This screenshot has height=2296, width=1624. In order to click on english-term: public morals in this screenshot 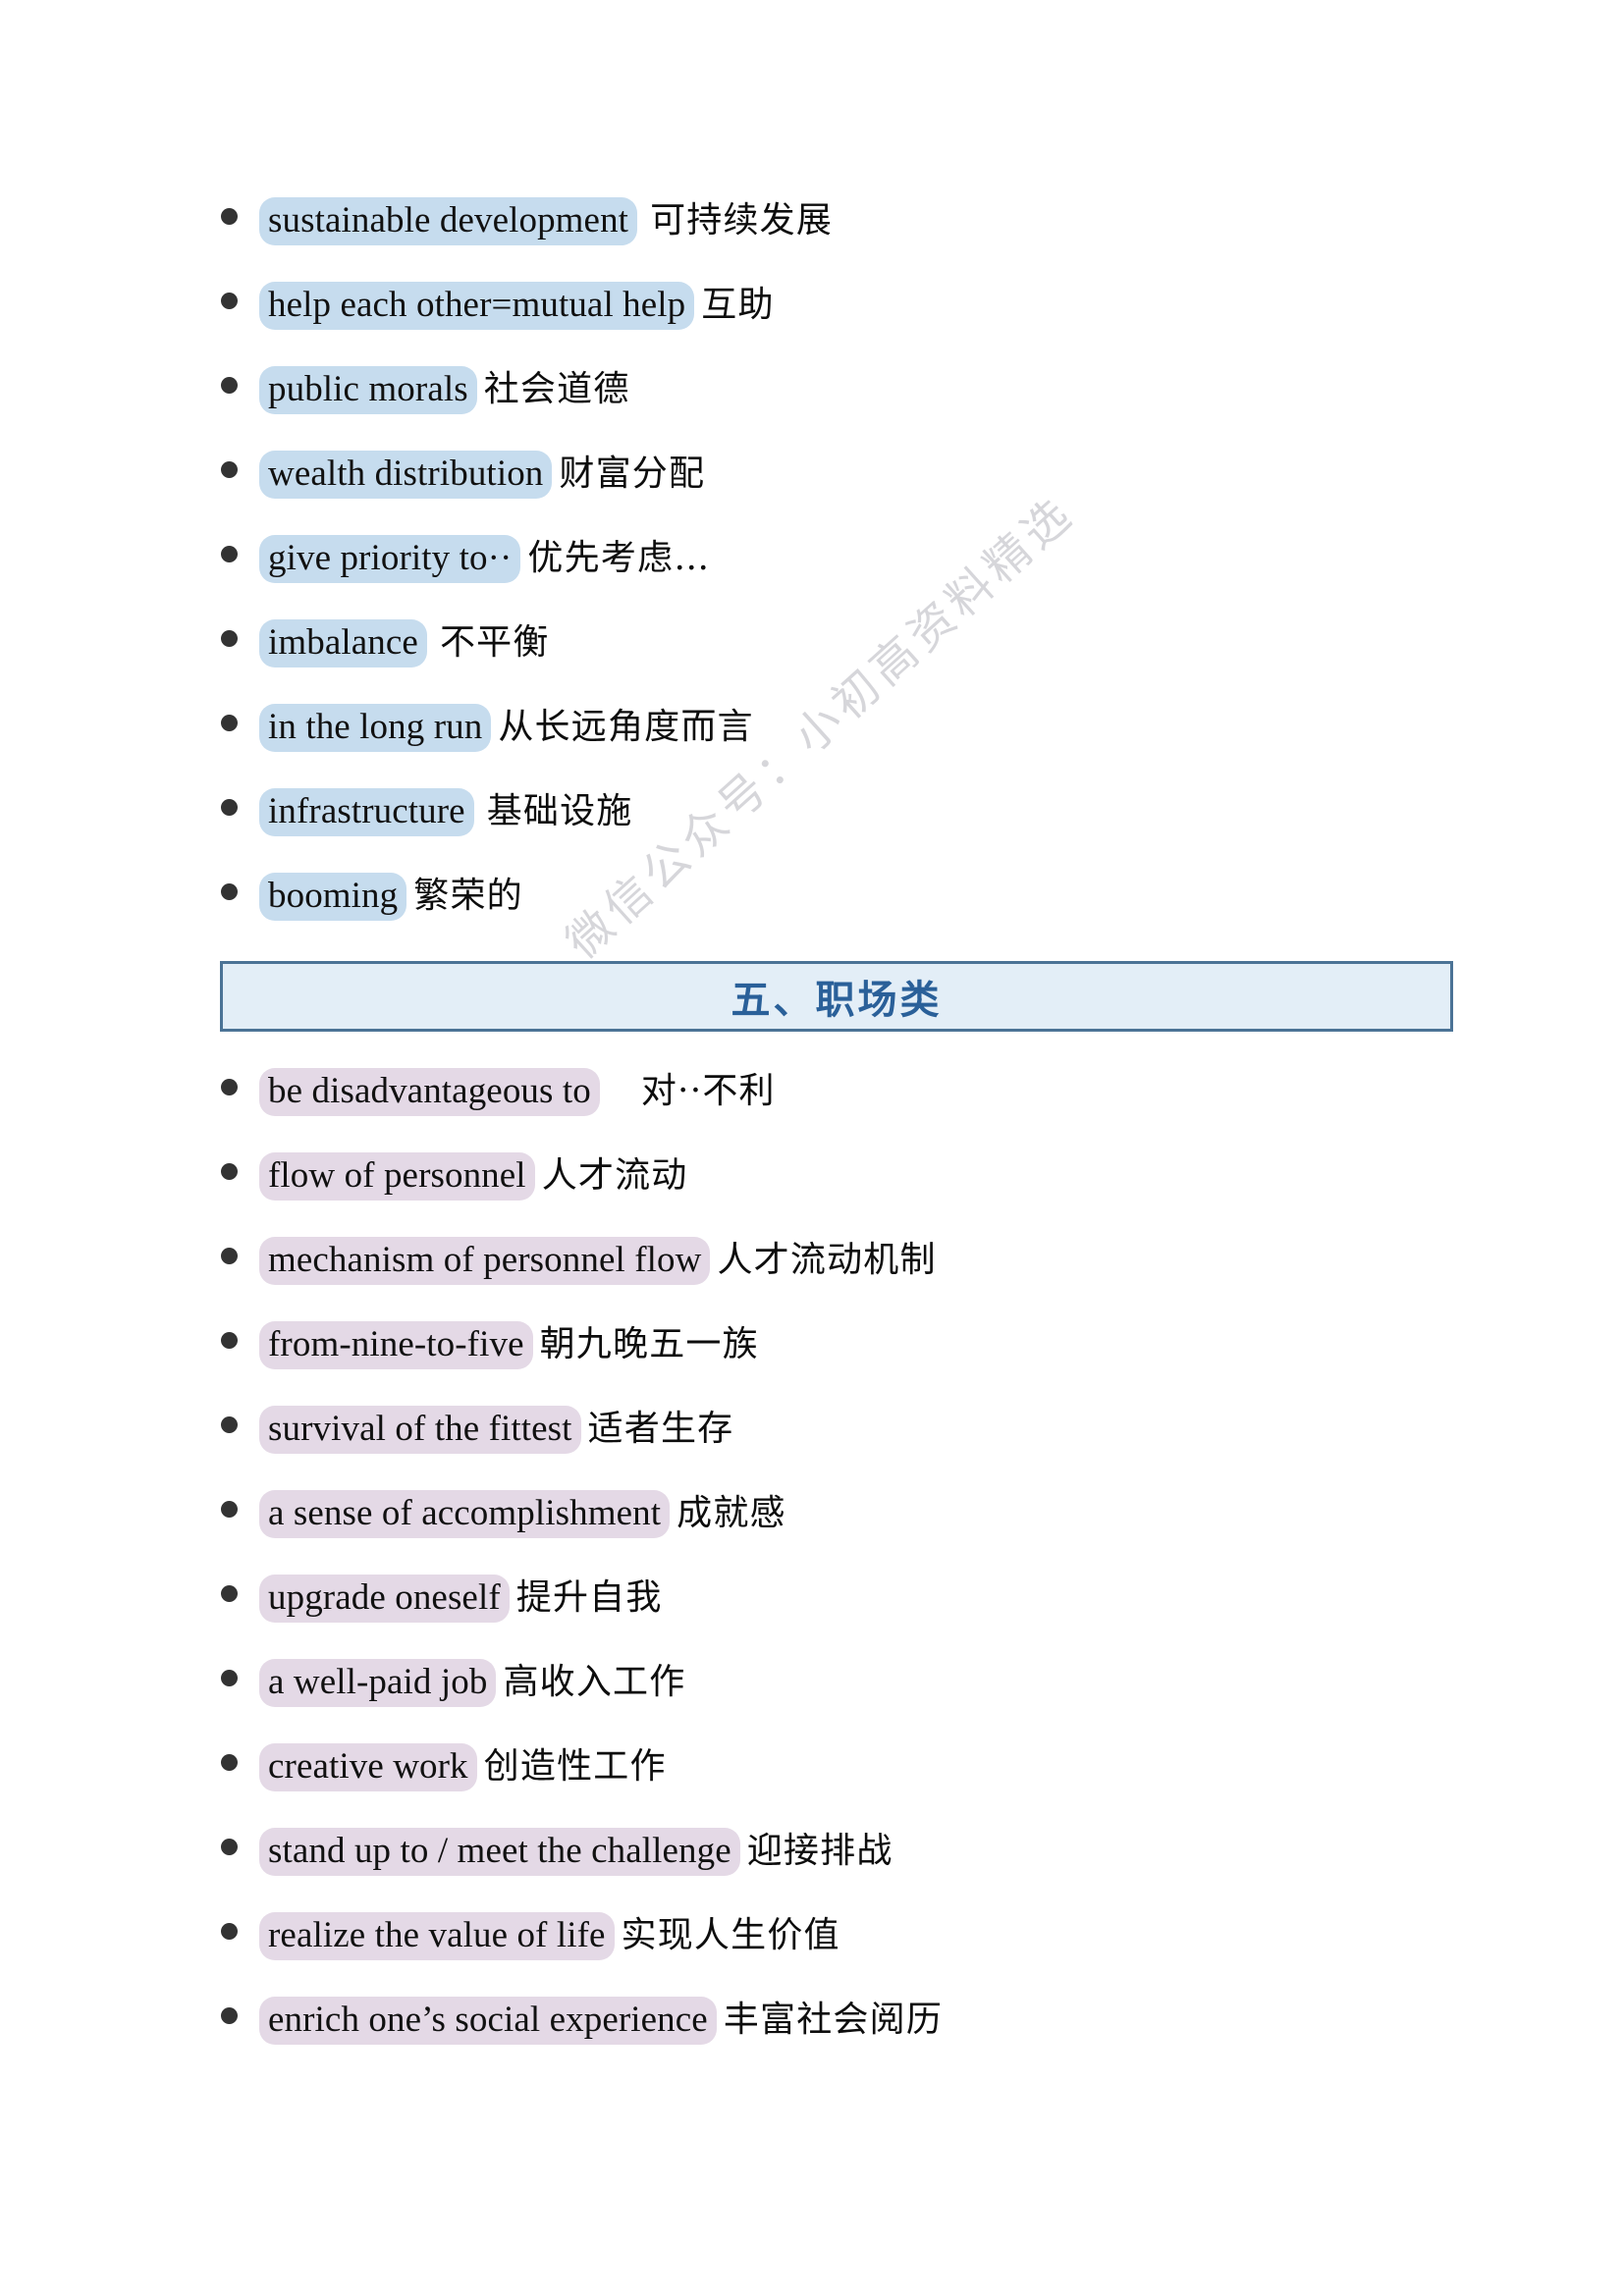, I will do `click(368, 390)`.